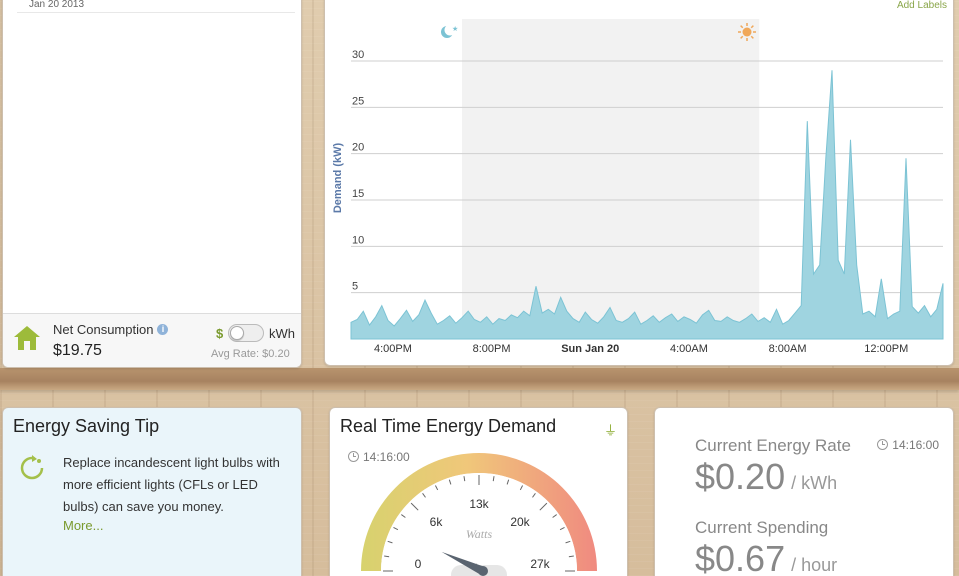 The height and width of the screenshot is (576, 959). What do you see at coordinates (747, 32) in the screenshot?
I see `sun-icon` at bounding box center [747, 32].